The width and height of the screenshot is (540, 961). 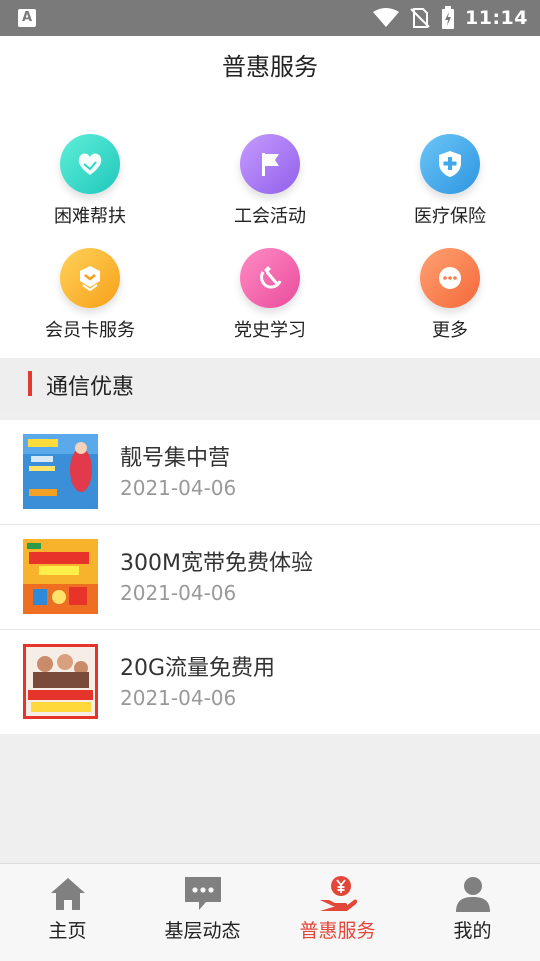 I want to click on grid-item-label: 医疗保险, so click(x=450, y=216).